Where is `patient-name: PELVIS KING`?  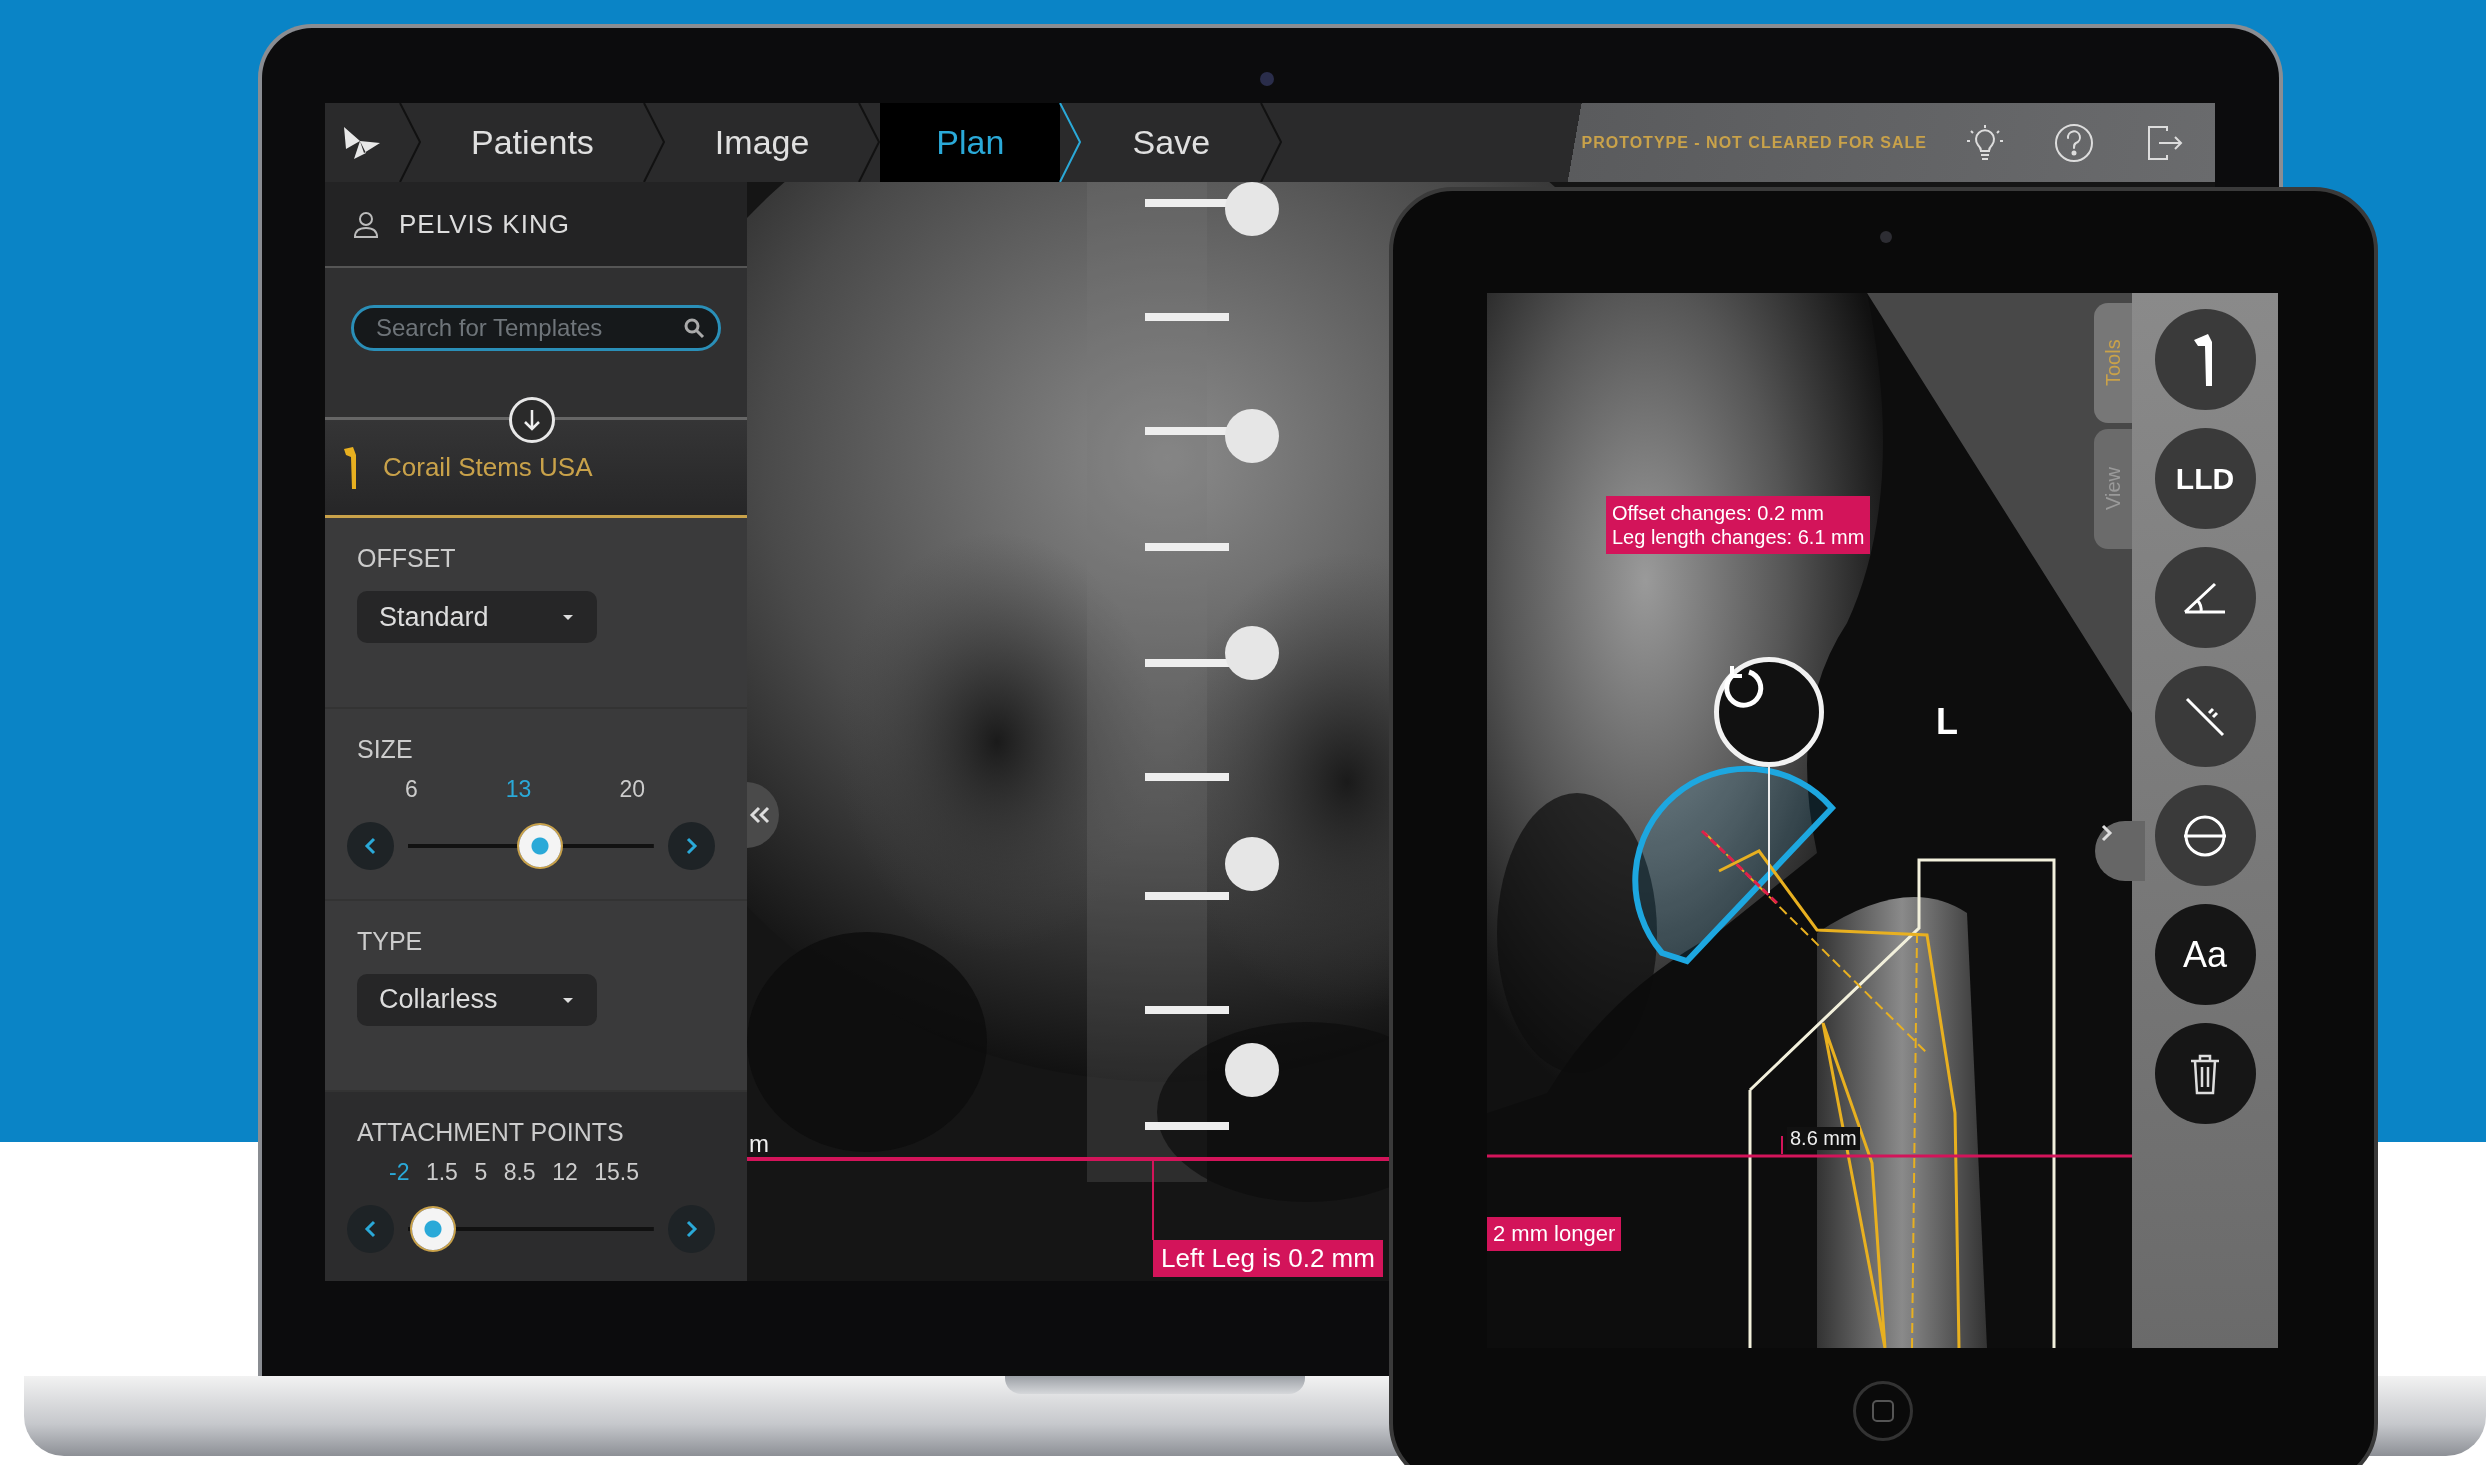
patient-name: PELVIS KING is located at coordinates (484, 224).